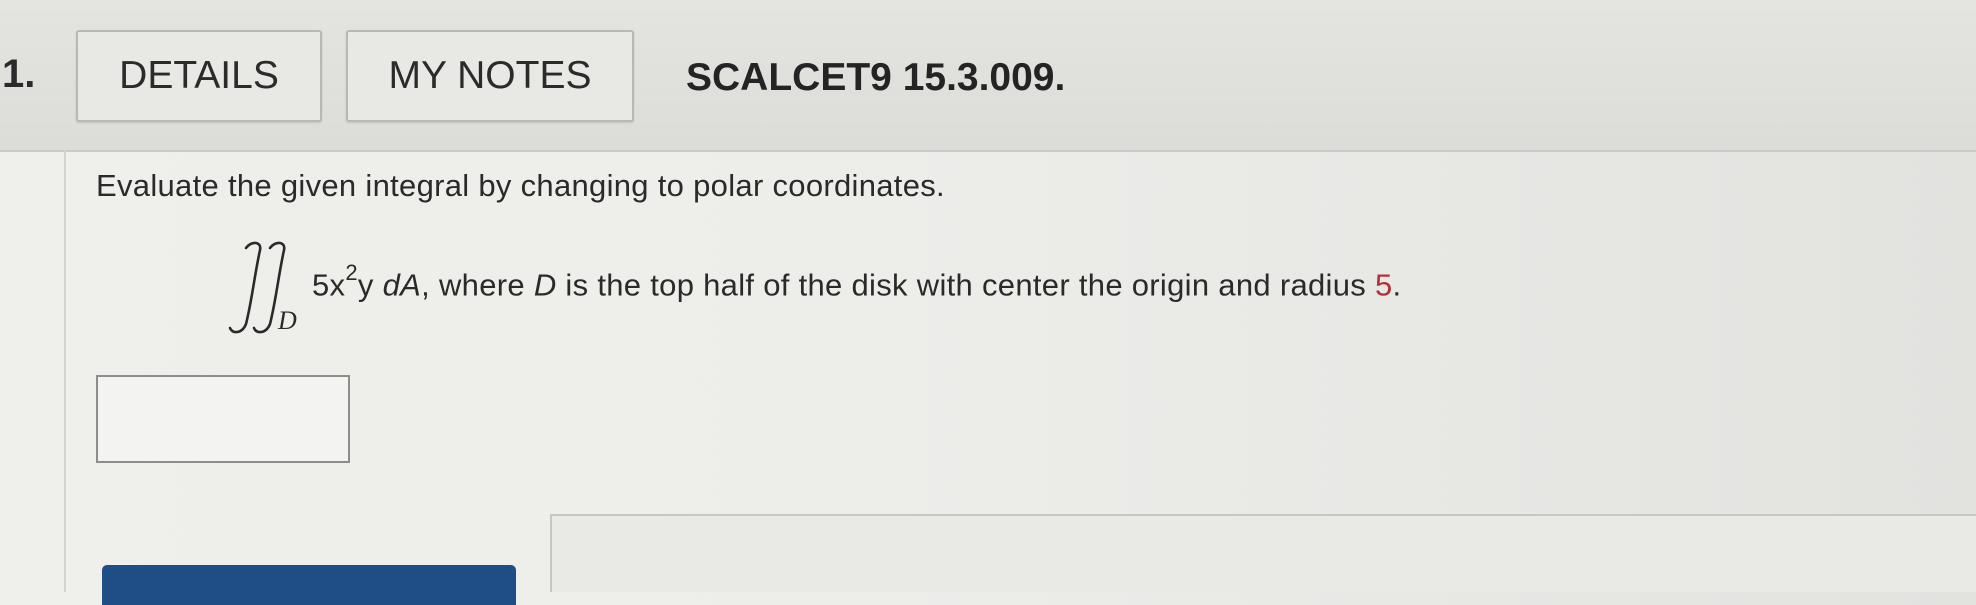 The height and width of the screenshot is (605, 1976). I want to click on text-before-region: , where, so click(477, 285).